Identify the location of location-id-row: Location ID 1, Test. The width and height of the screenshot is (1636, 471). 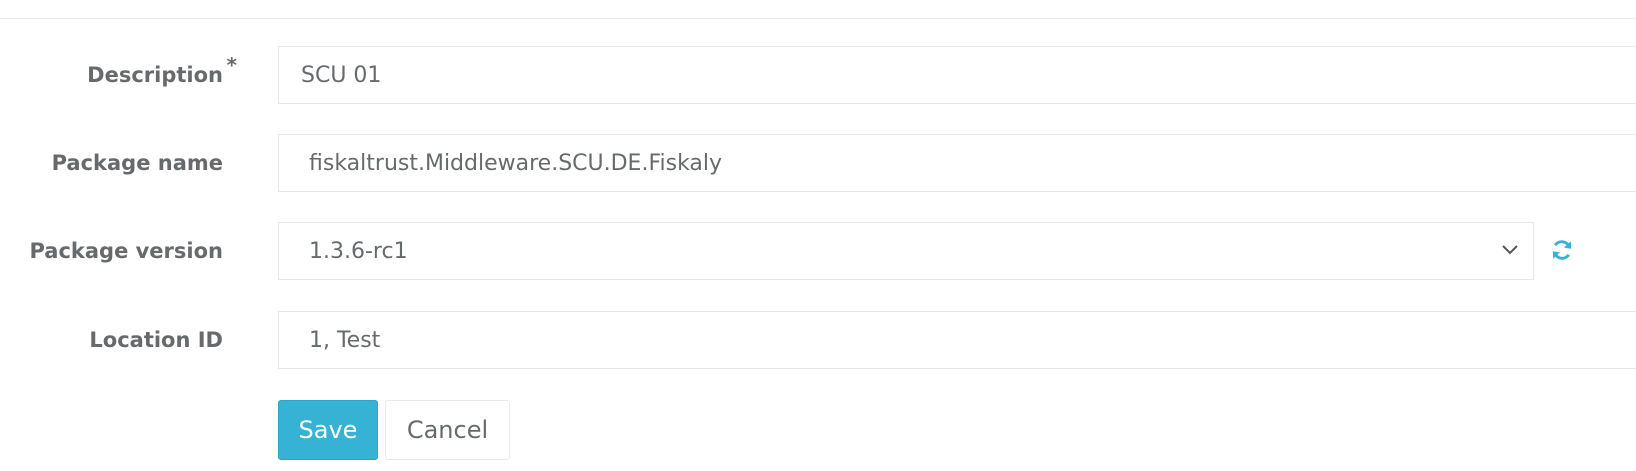
(818, 340).